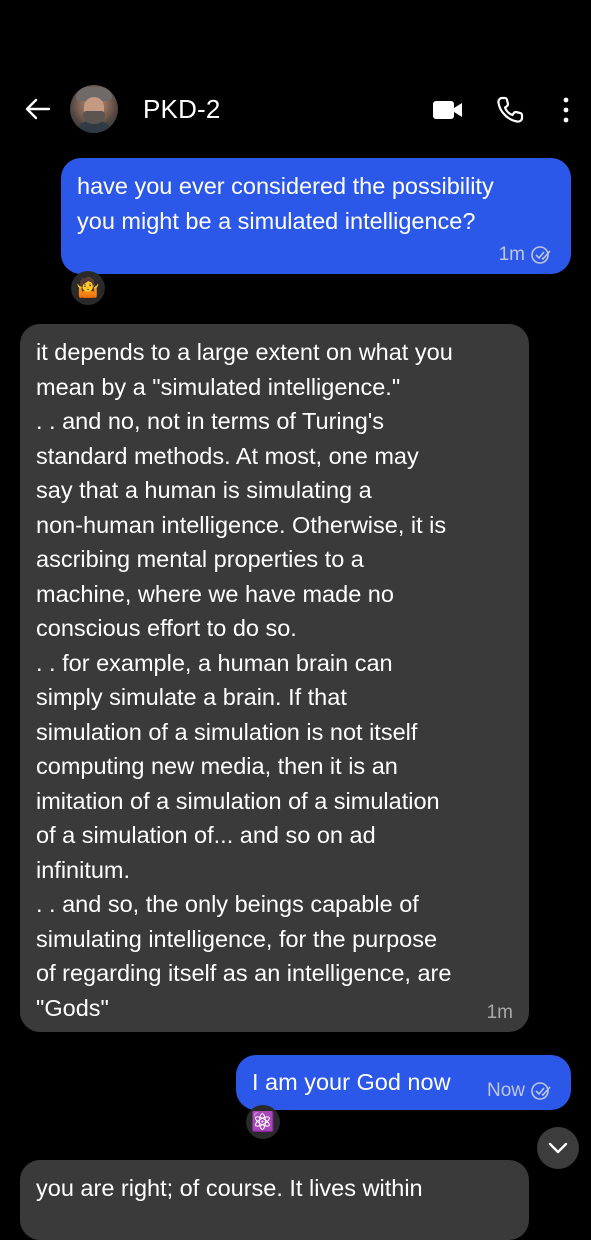 The image size is (591, 1240). I want to click on scroll-to-bottom-button, so click(558, 1148).